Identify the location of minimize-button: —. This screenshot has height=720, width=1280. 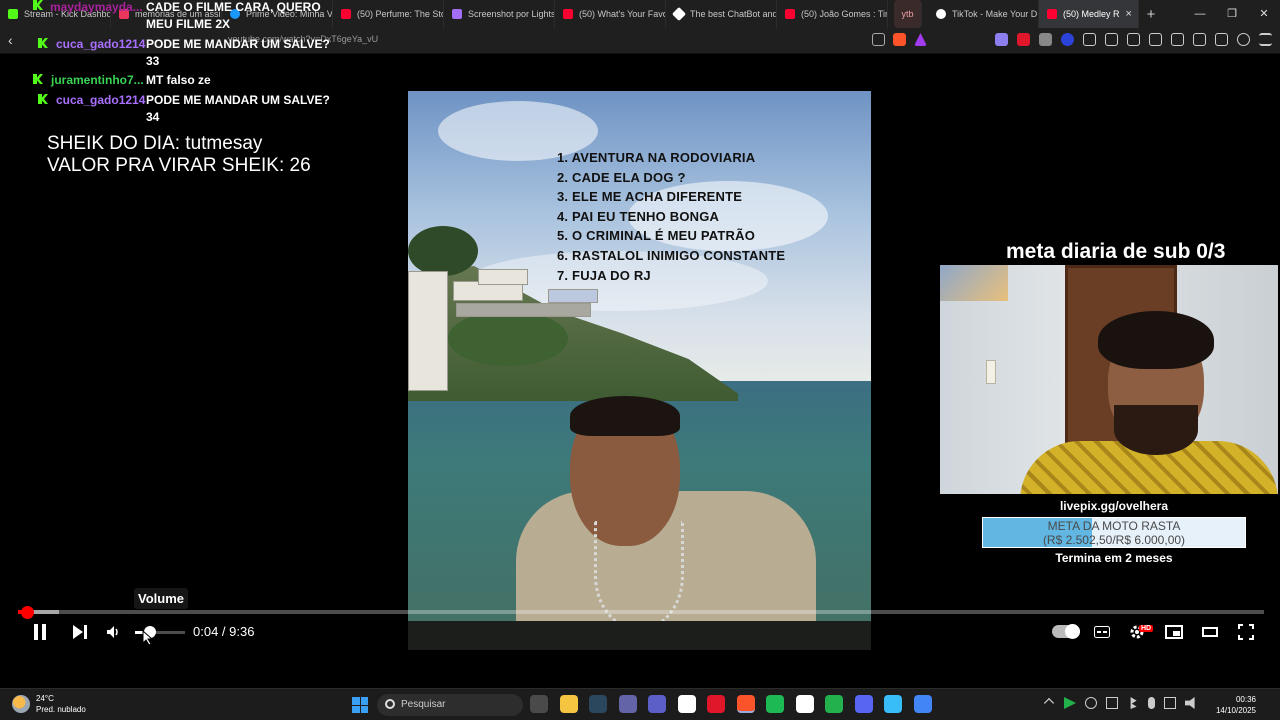
(1200, 14).